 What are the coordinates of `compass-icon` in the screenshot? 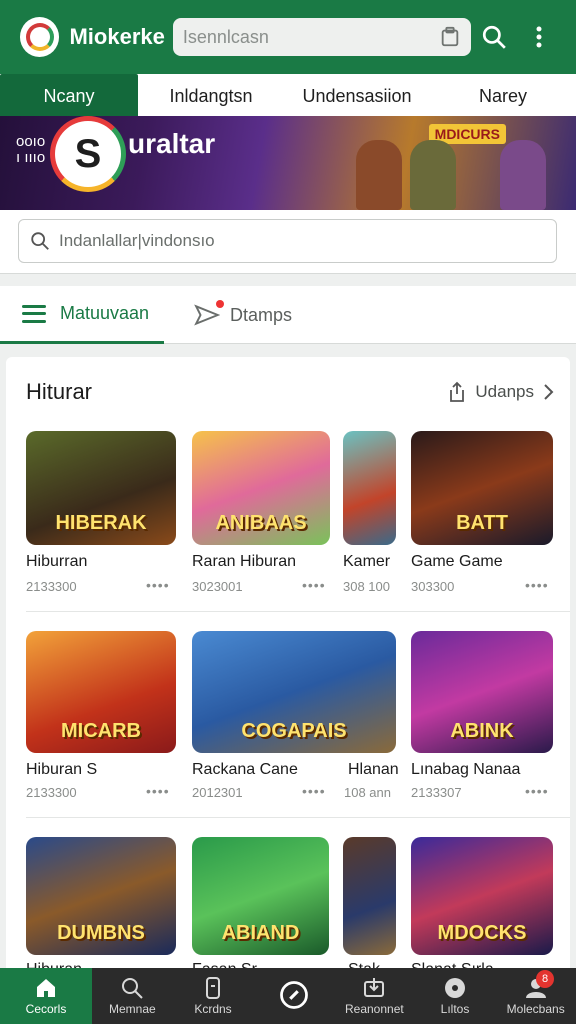 It's located at (293, 995).